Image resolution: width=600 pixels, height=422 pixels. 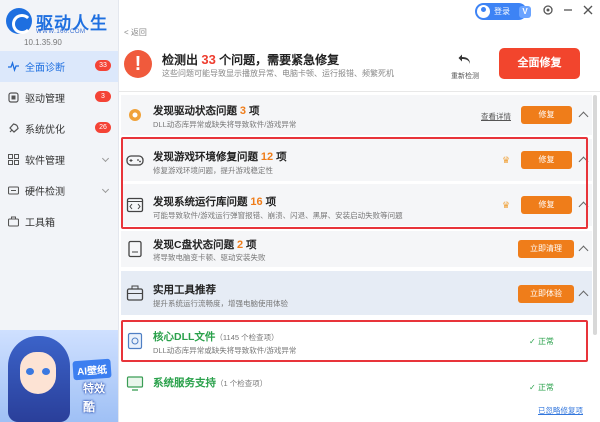 I want to click on user-avatar-icon, so click(x=483, y=11).